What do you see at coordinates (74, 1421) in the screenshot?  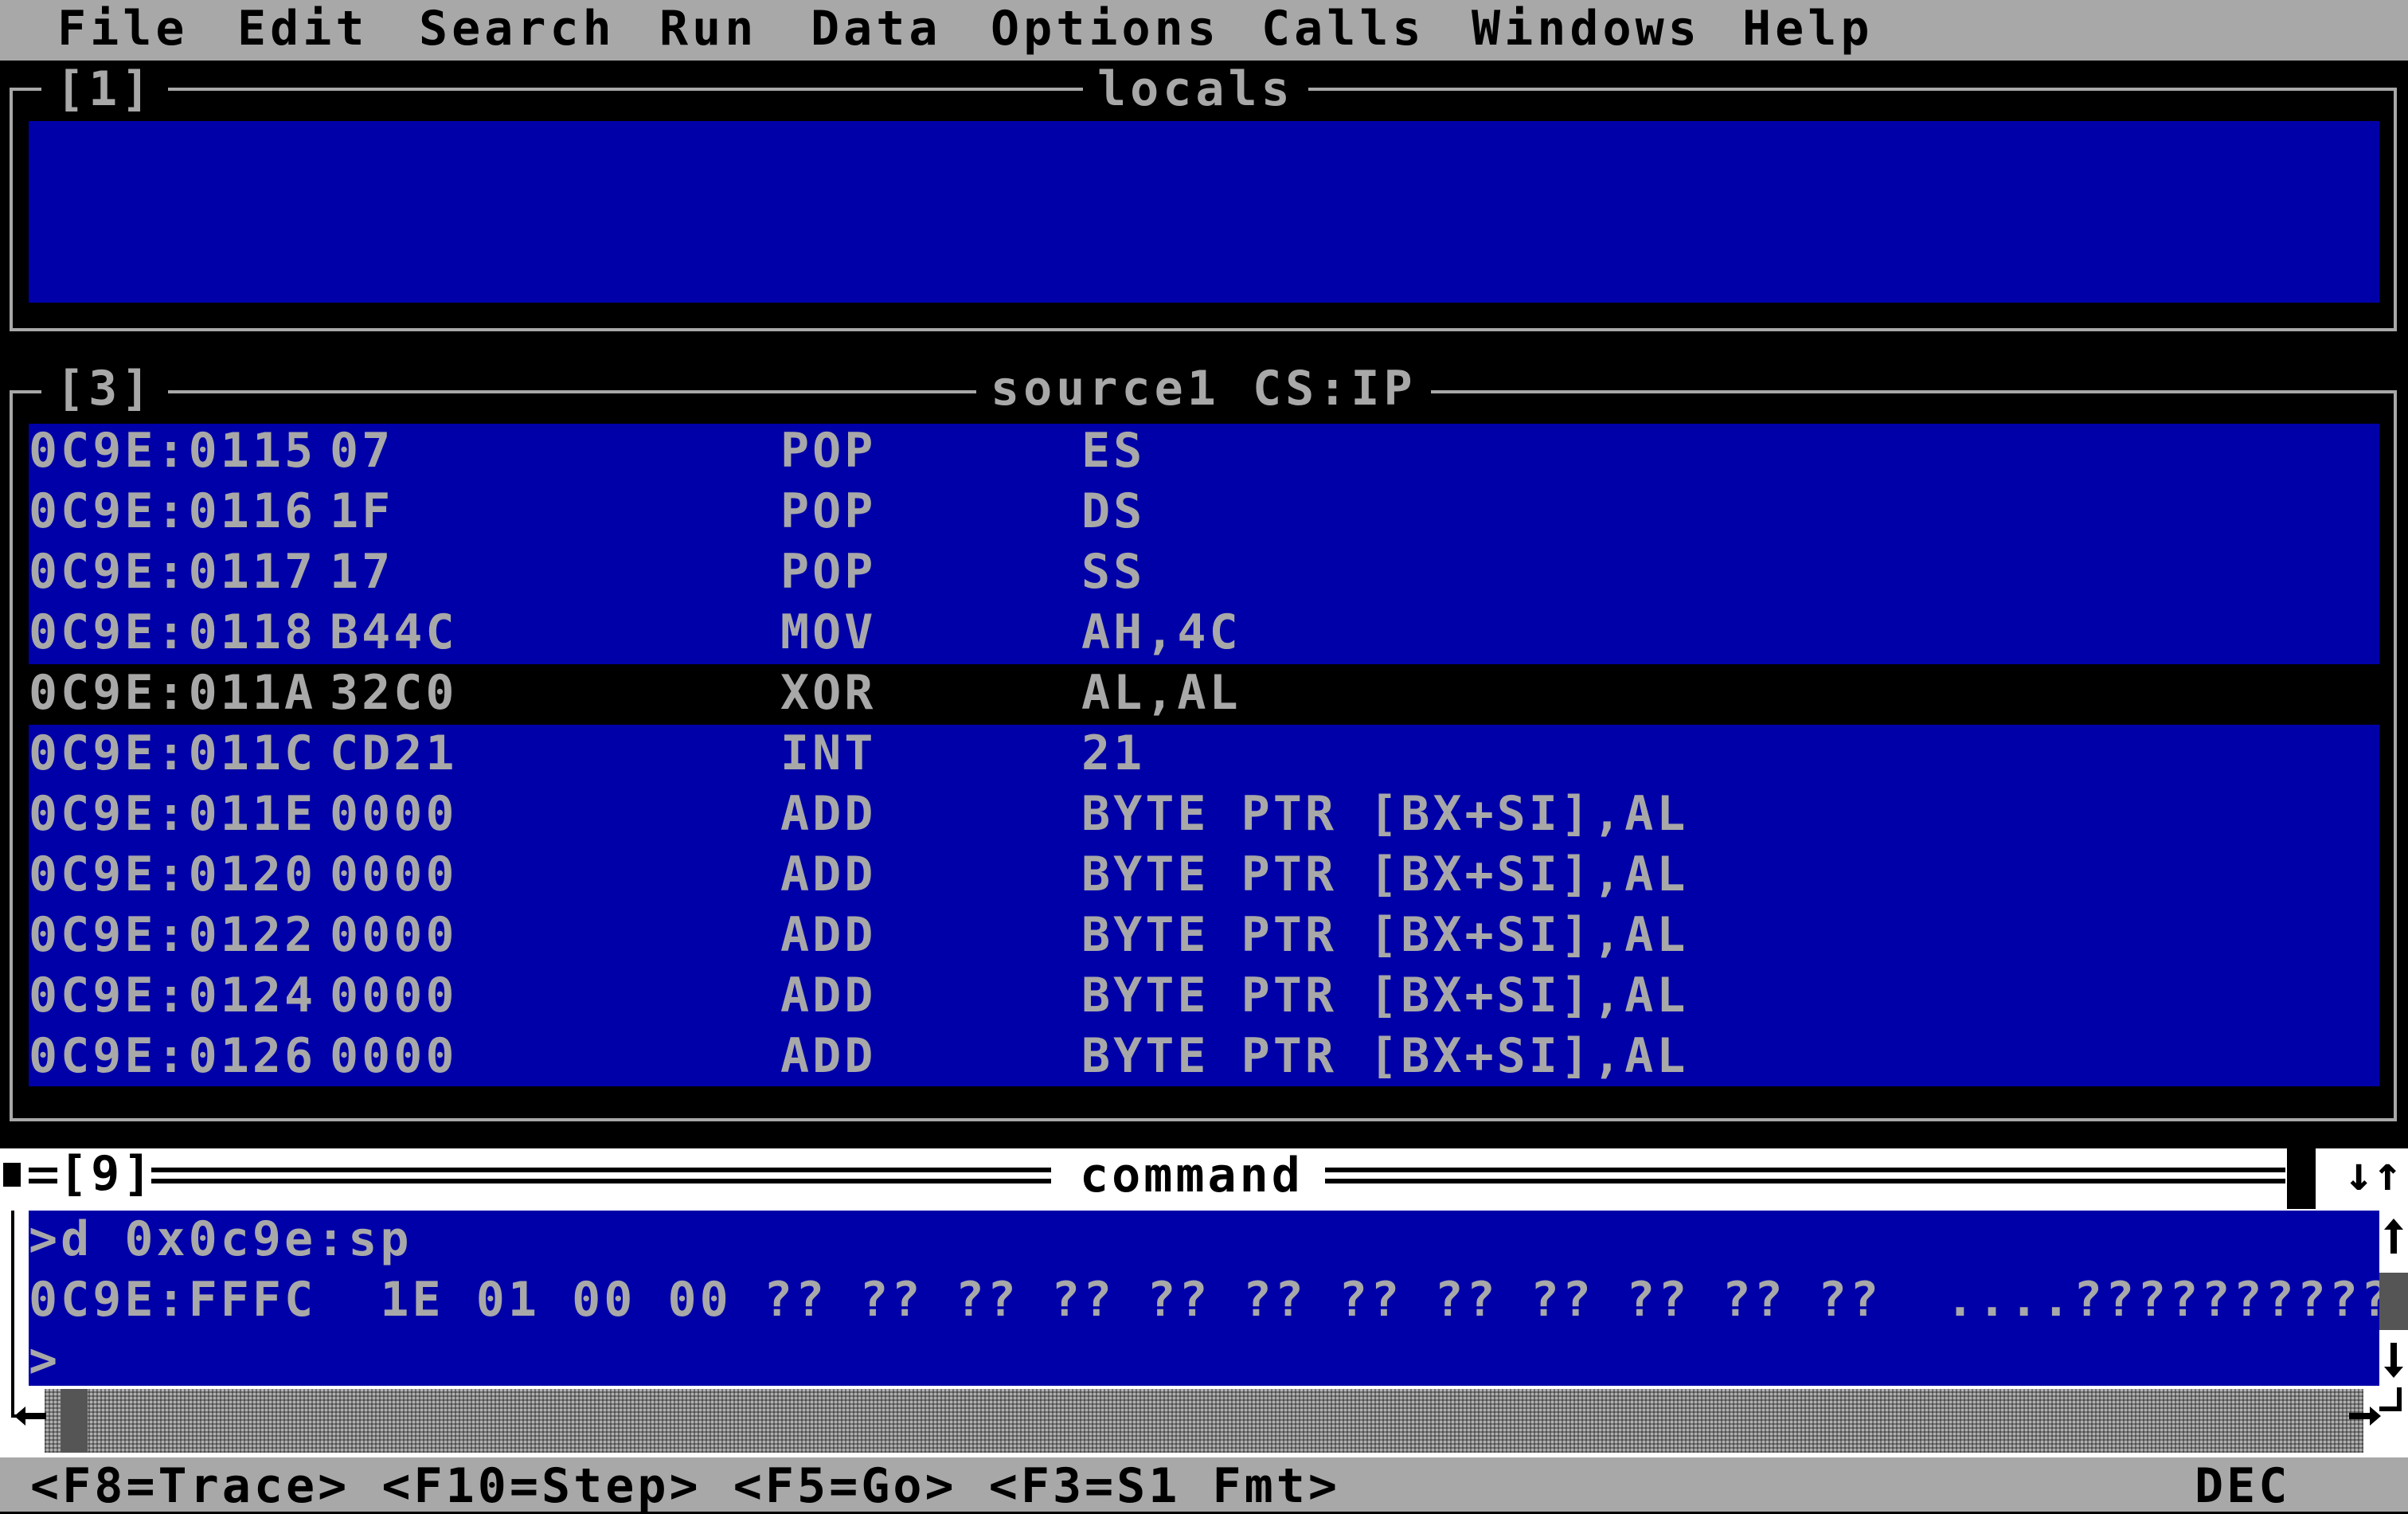 I see `horizontal-scrollbar-thumb` at bounding box center [74, 1421].